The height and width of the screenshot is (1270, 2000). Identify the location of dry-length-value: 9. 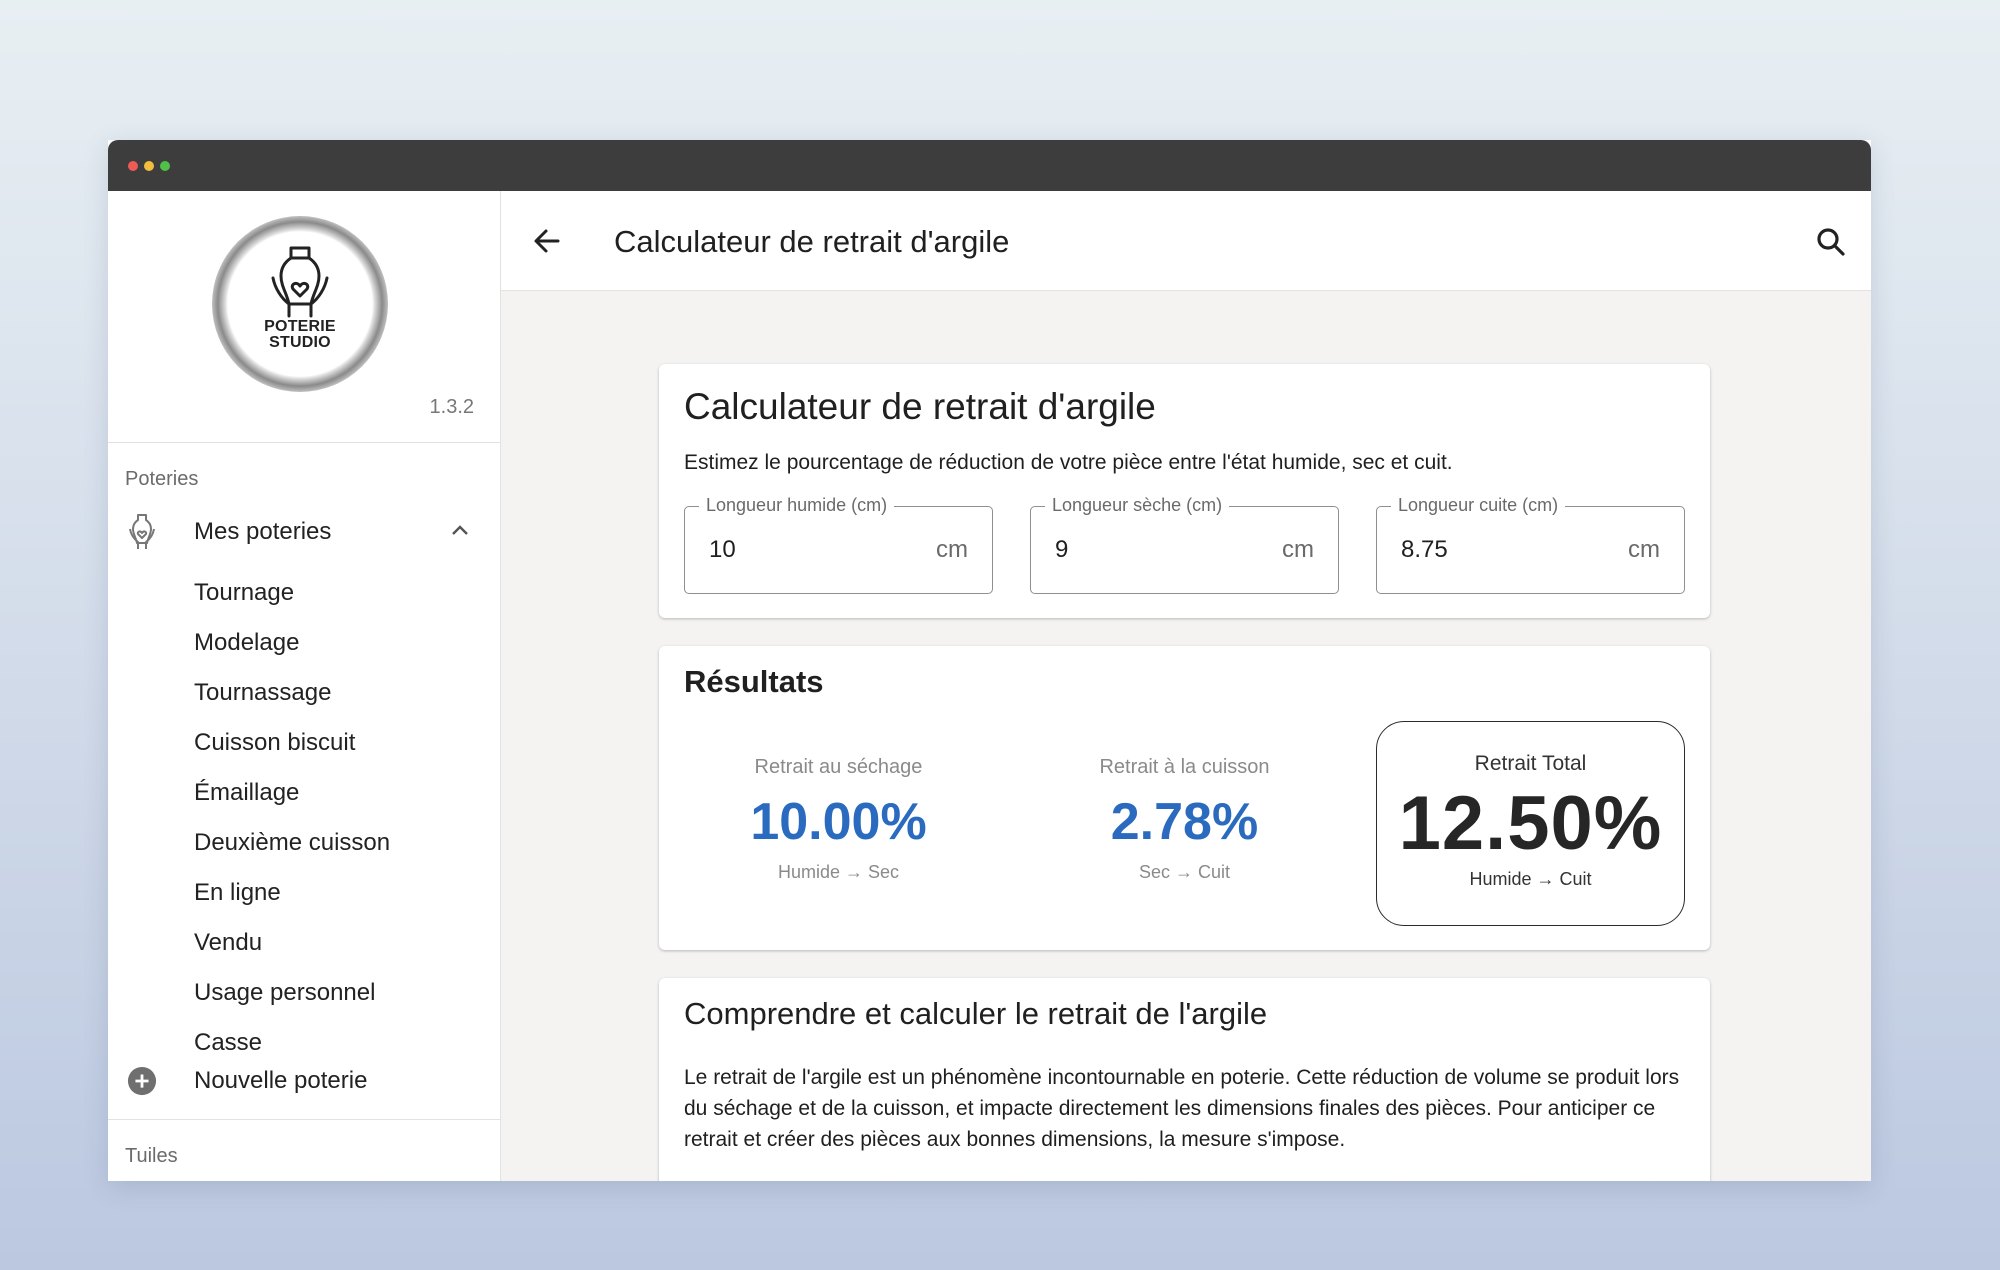
(1062, 549).